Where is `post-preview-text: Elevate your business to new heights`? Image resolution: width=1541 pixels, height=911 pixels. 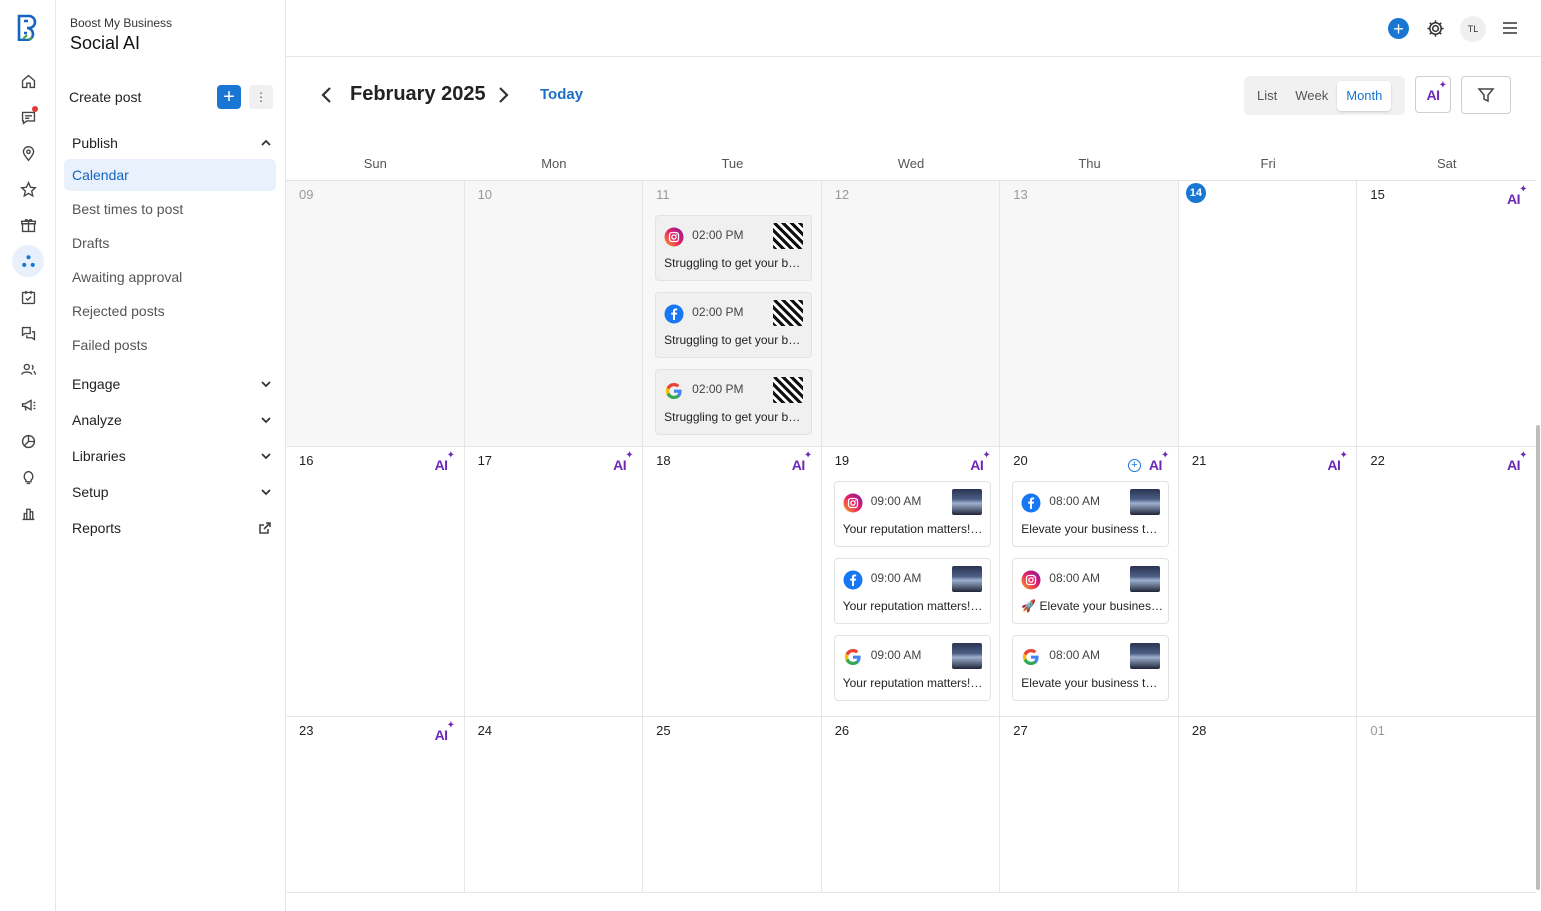
post-preview-text: Elevate your business to new heights is located at coordinates (1092, 683).